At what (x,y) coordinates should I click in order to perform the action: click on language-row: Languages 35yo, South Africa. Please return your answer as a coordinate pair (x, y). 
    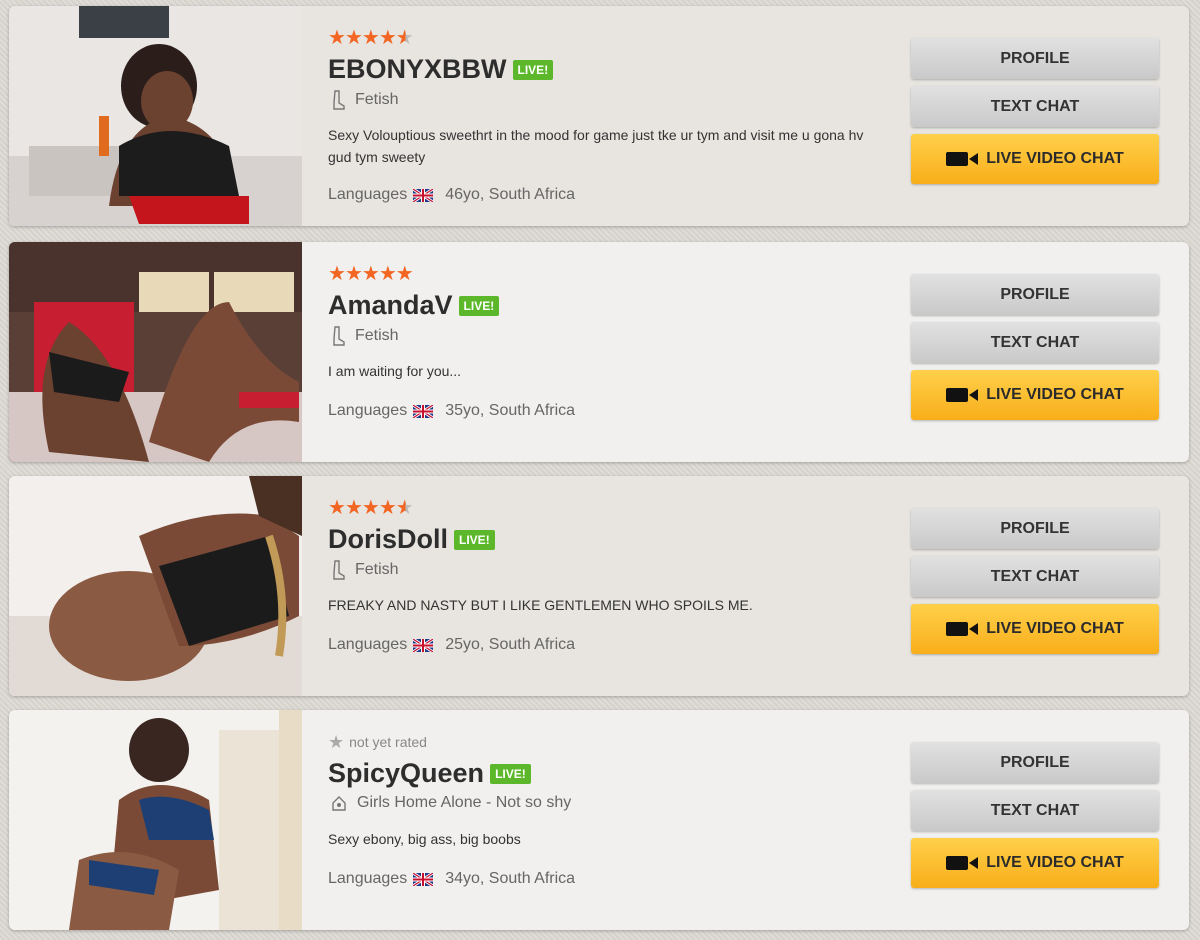
    Looking at the image, I should click on (451, 411).